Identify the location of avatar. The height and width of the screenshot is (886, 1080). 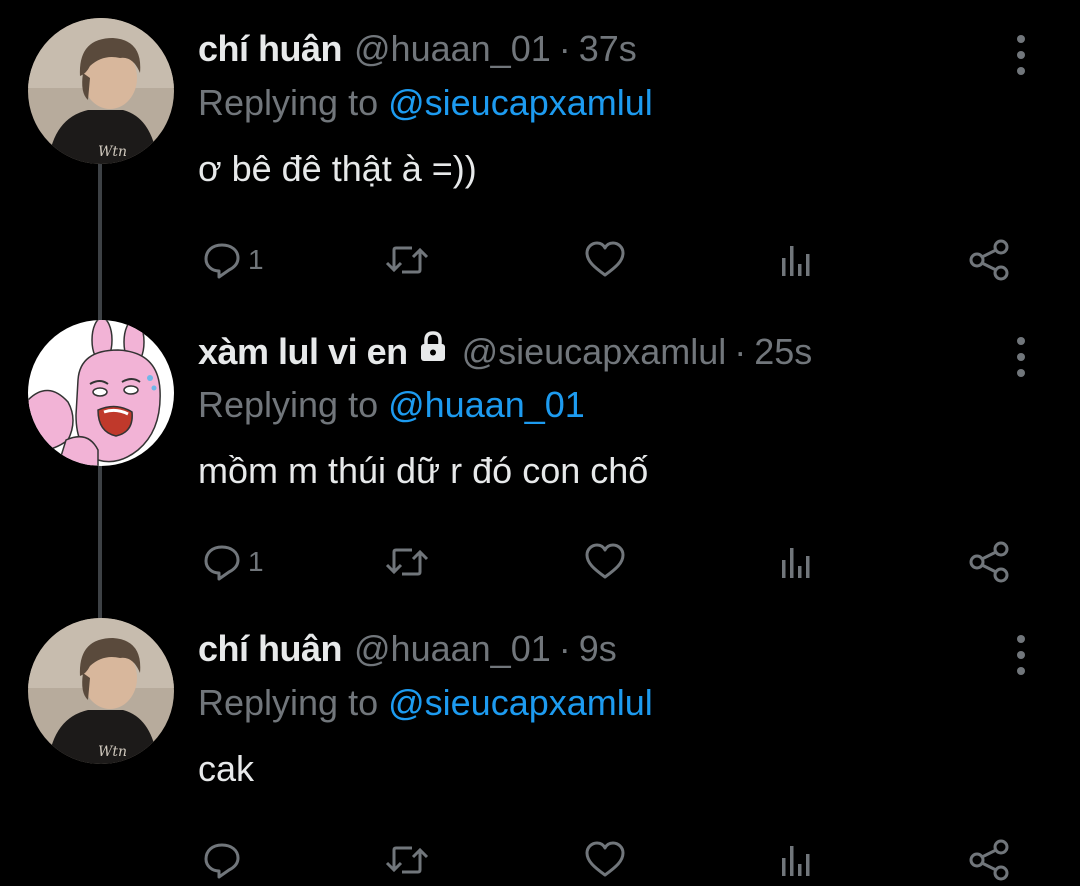
(101, 393).